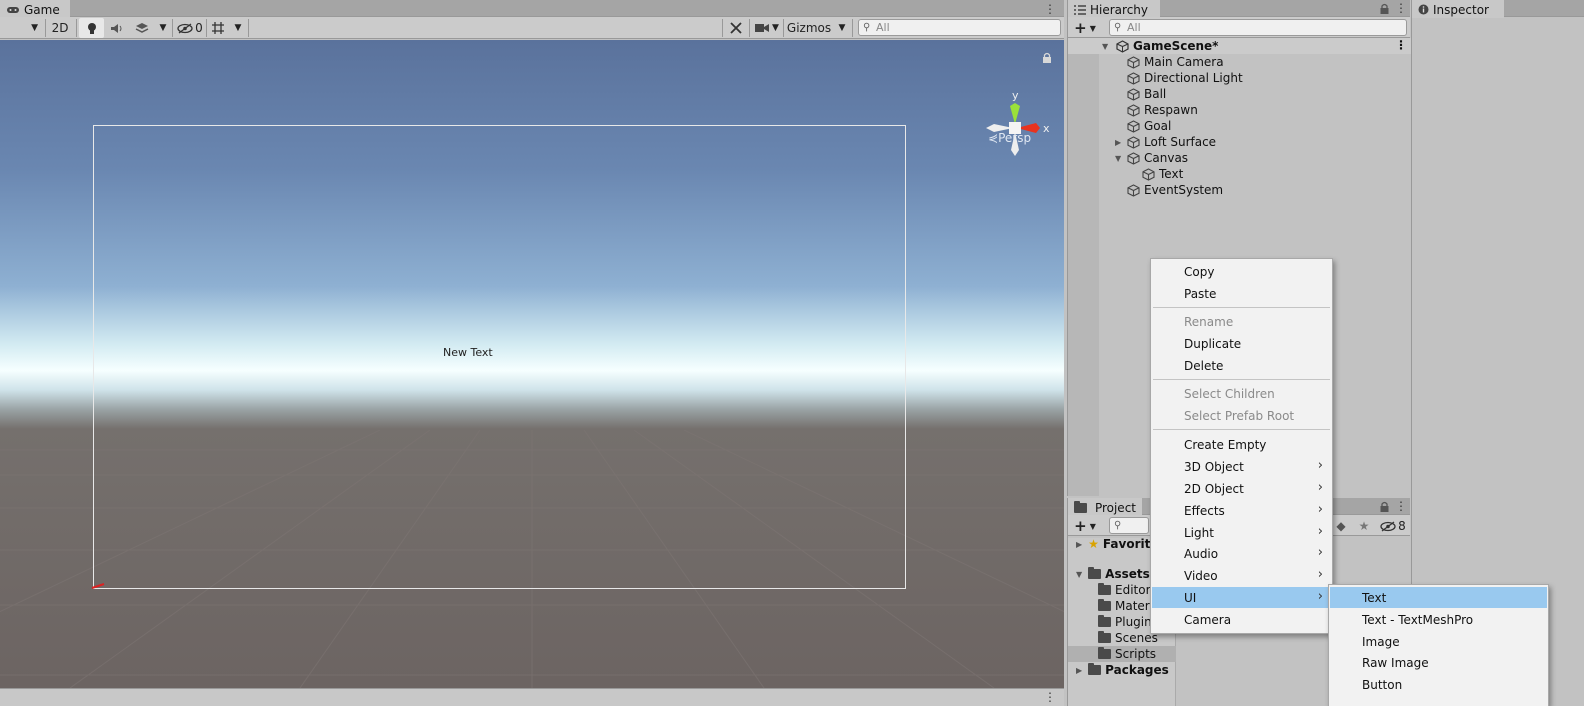  What do you see at coordinates (1009, 138) in the screenshot?
I see `projection-toggle: ⋞Persp` at bounding box center [1009, 138].